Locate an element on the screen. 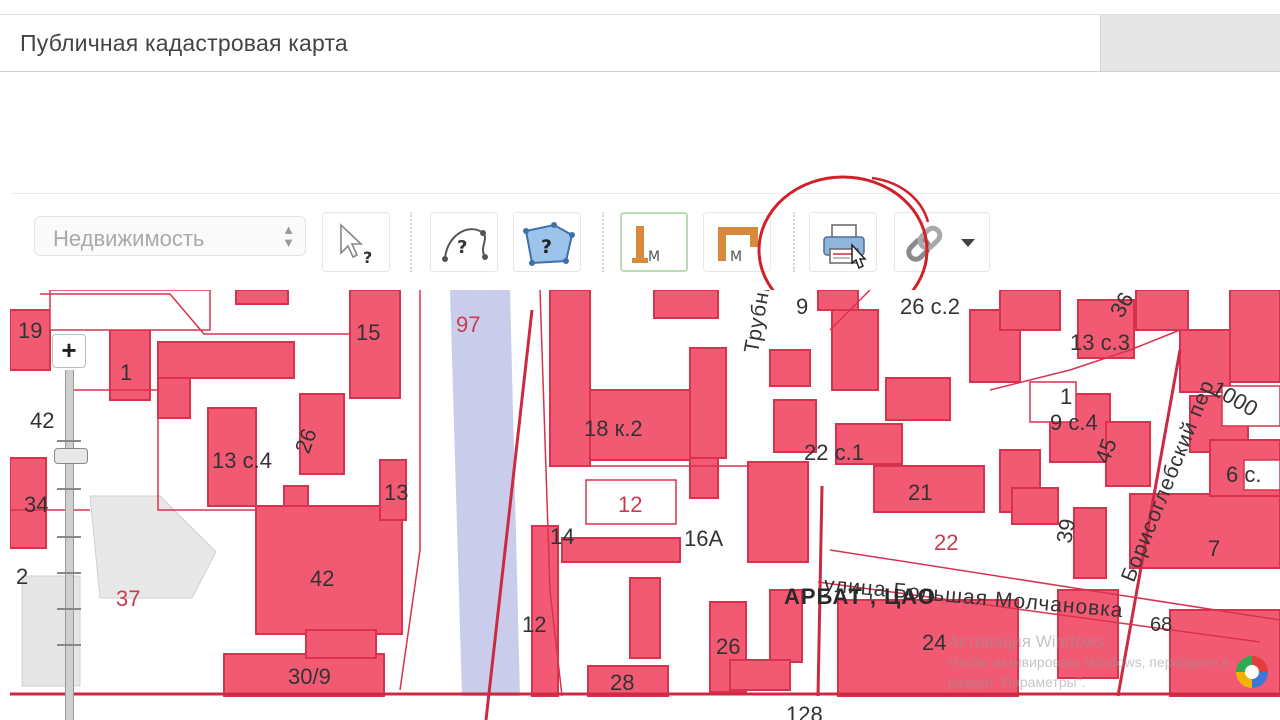 The image size is (1280, 720). layer-select: Недвижимость ▲ ▼ is located at coordinates (170, 236).